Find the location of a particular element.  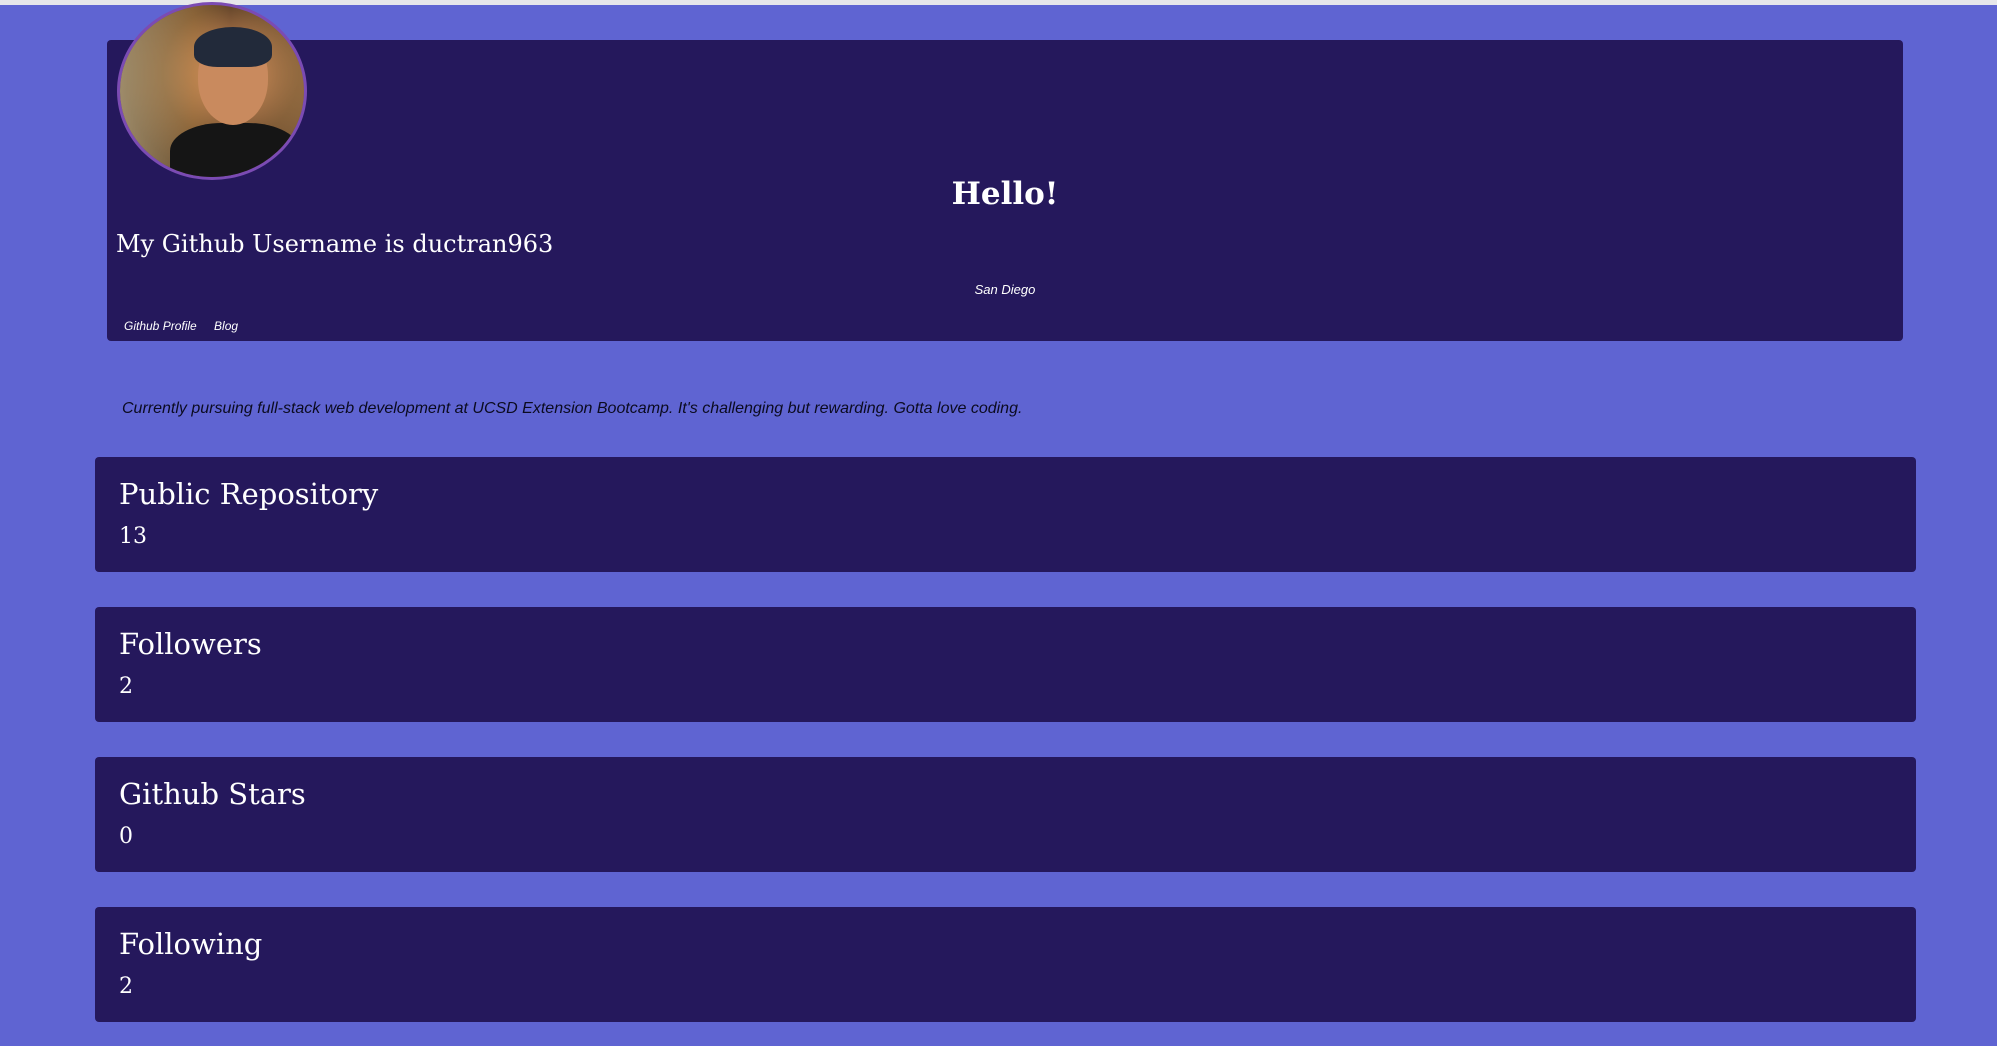

followers-card: Followers 2 is located at coordinates (1005, 664).